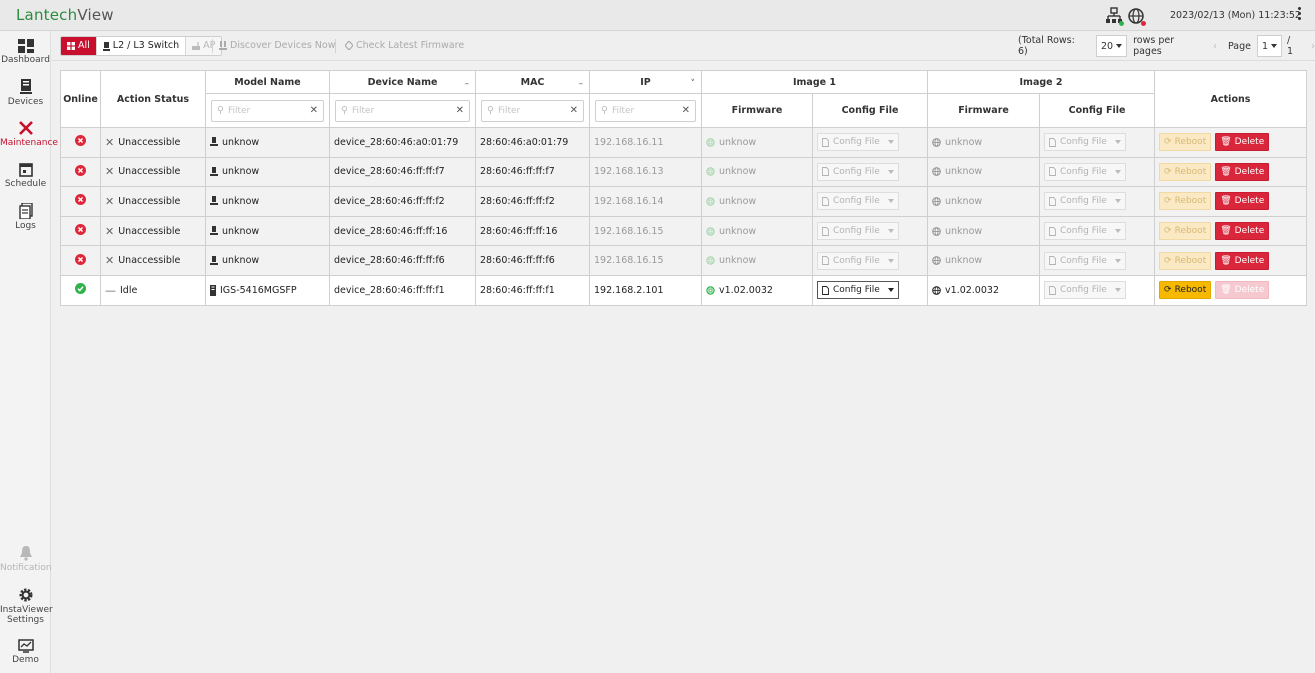 This screenshot has height=673, width=1315. I want to click on model-name-filter: ⚲ Filter ✕, so click(267, 110).